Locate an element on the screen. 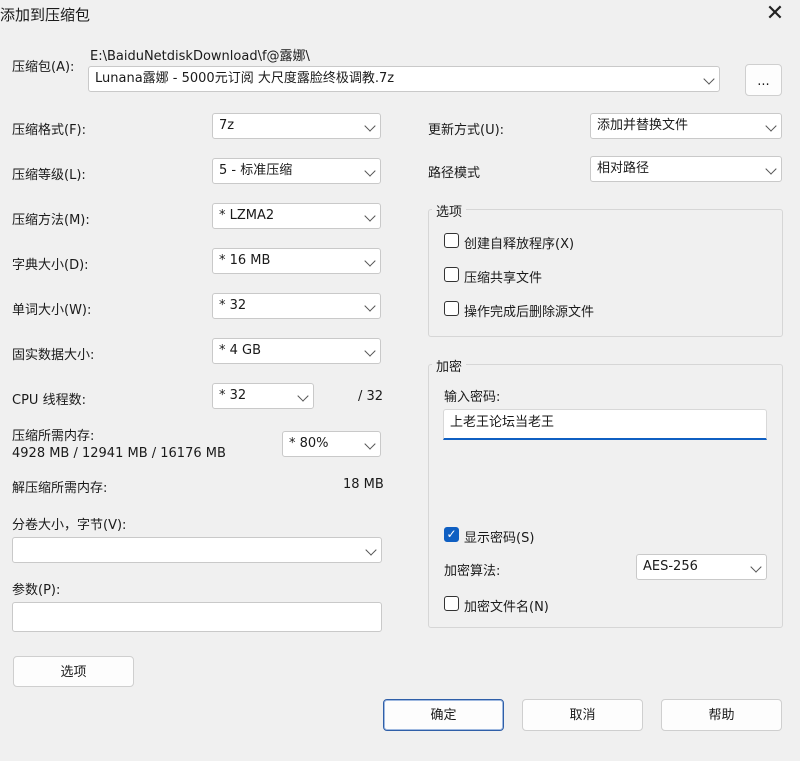  dict-select: * 16 MB is located at coordinates (296, 261).